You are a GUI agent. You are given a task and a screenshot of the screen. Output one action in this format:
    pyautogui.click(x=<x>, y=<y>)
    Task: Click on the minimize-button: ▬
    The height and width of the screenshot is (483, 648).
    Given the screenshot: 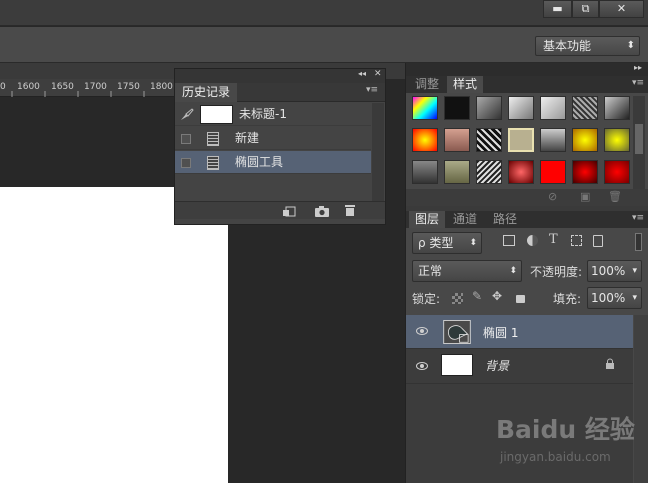 What is the action you would take?
    pyautogui.click(x=557, y=9)
    